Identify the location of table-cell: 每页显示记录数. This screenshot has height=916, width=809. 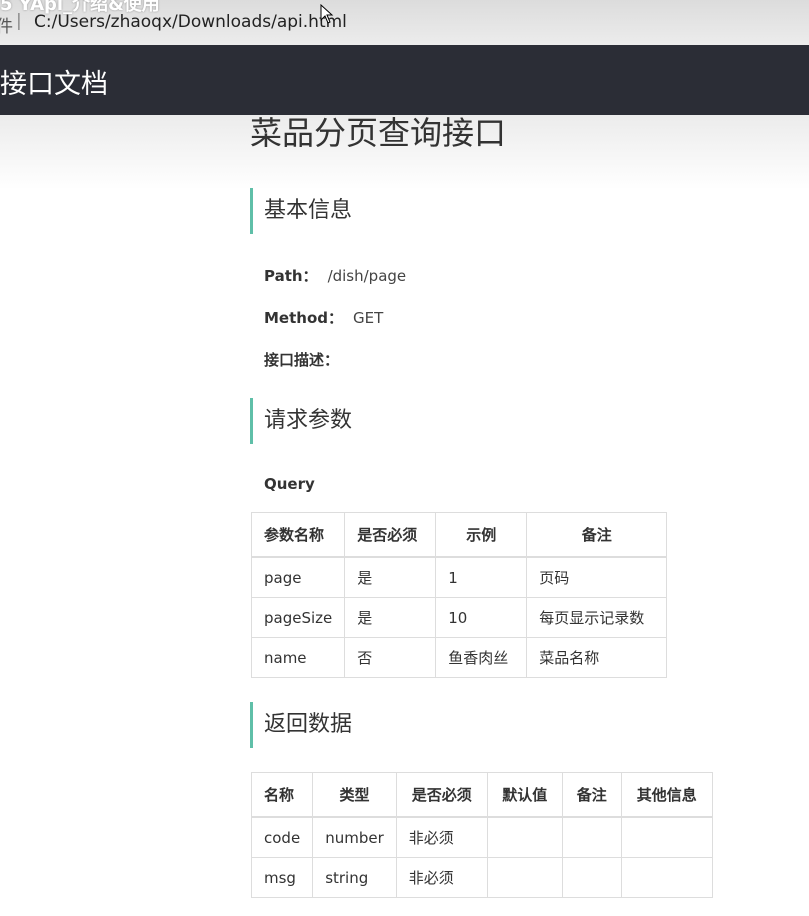
(597, 617).